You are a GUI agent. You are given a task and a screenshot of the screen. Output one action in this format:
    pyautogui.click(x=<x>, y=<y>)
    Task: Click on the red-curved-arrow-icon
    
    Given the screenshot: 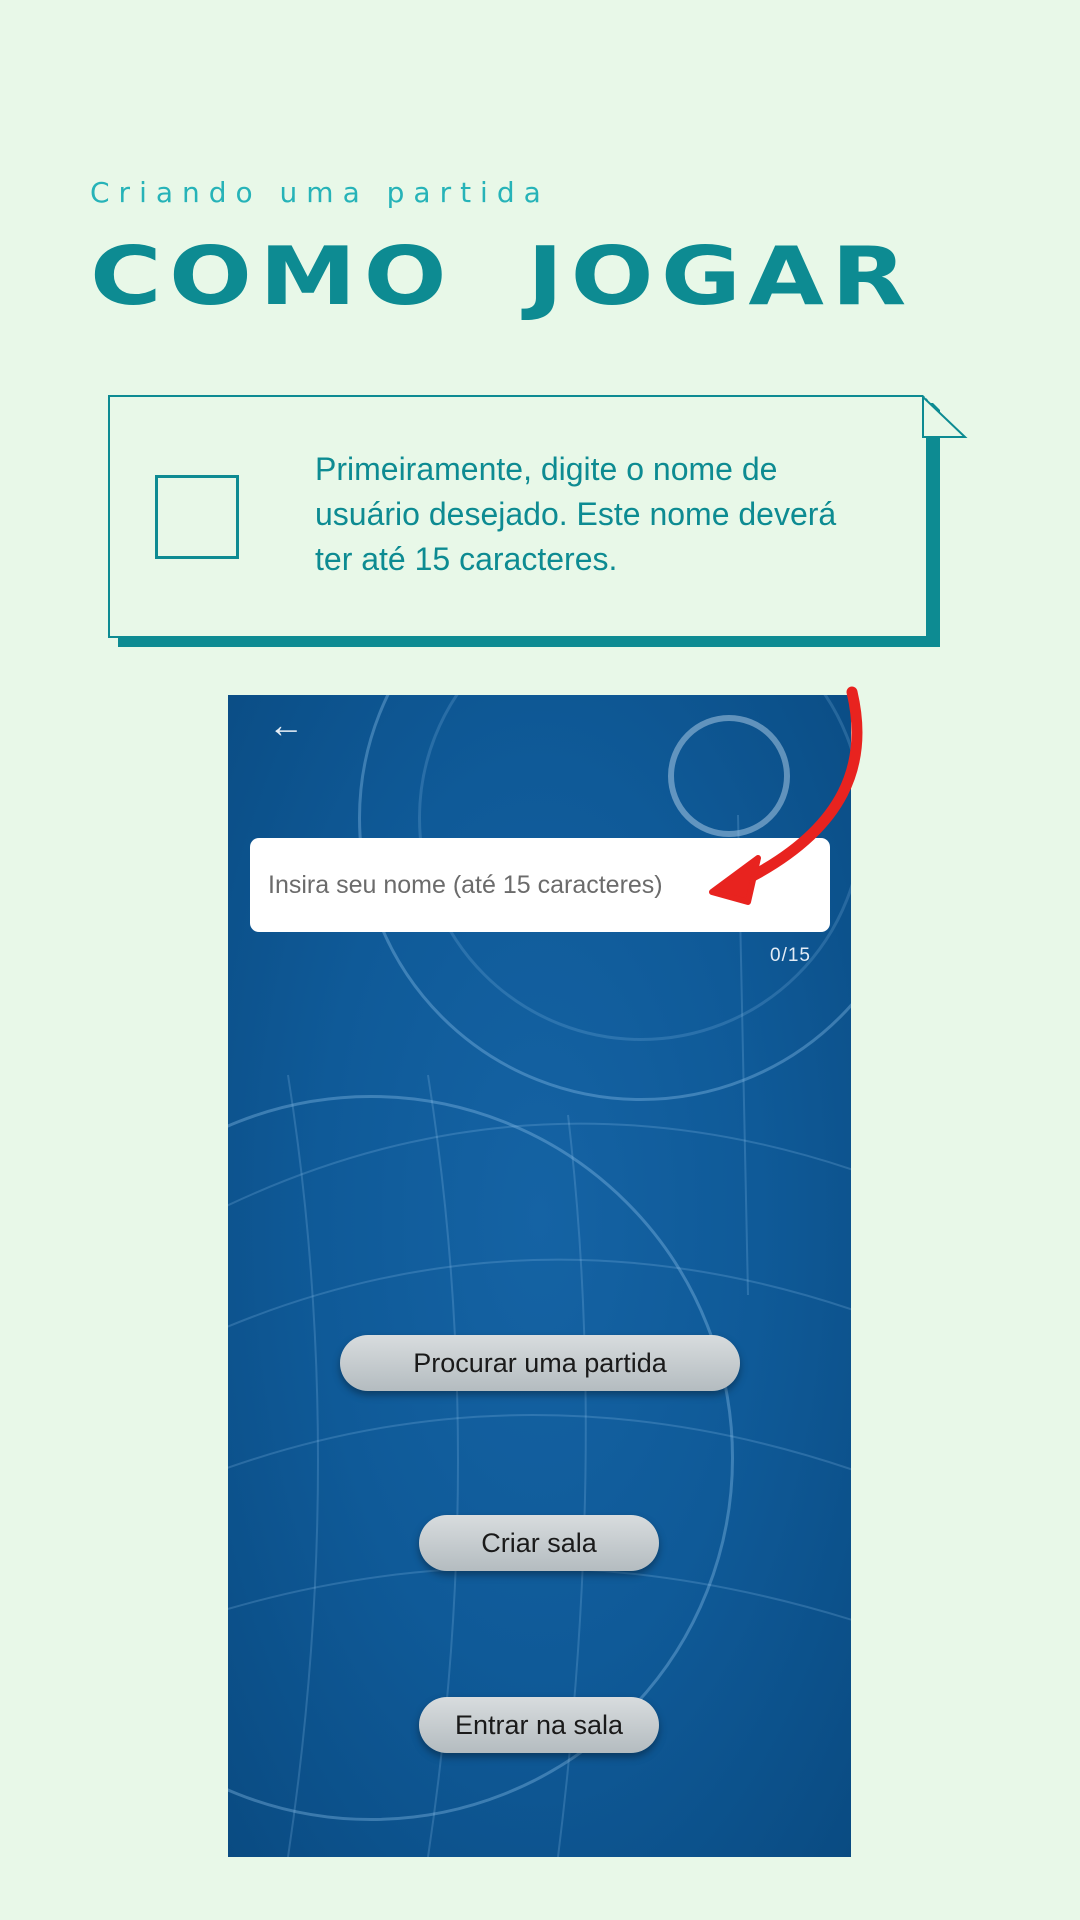 What is the action you would take?
    pyautogui.click(x=786, y=795)
    